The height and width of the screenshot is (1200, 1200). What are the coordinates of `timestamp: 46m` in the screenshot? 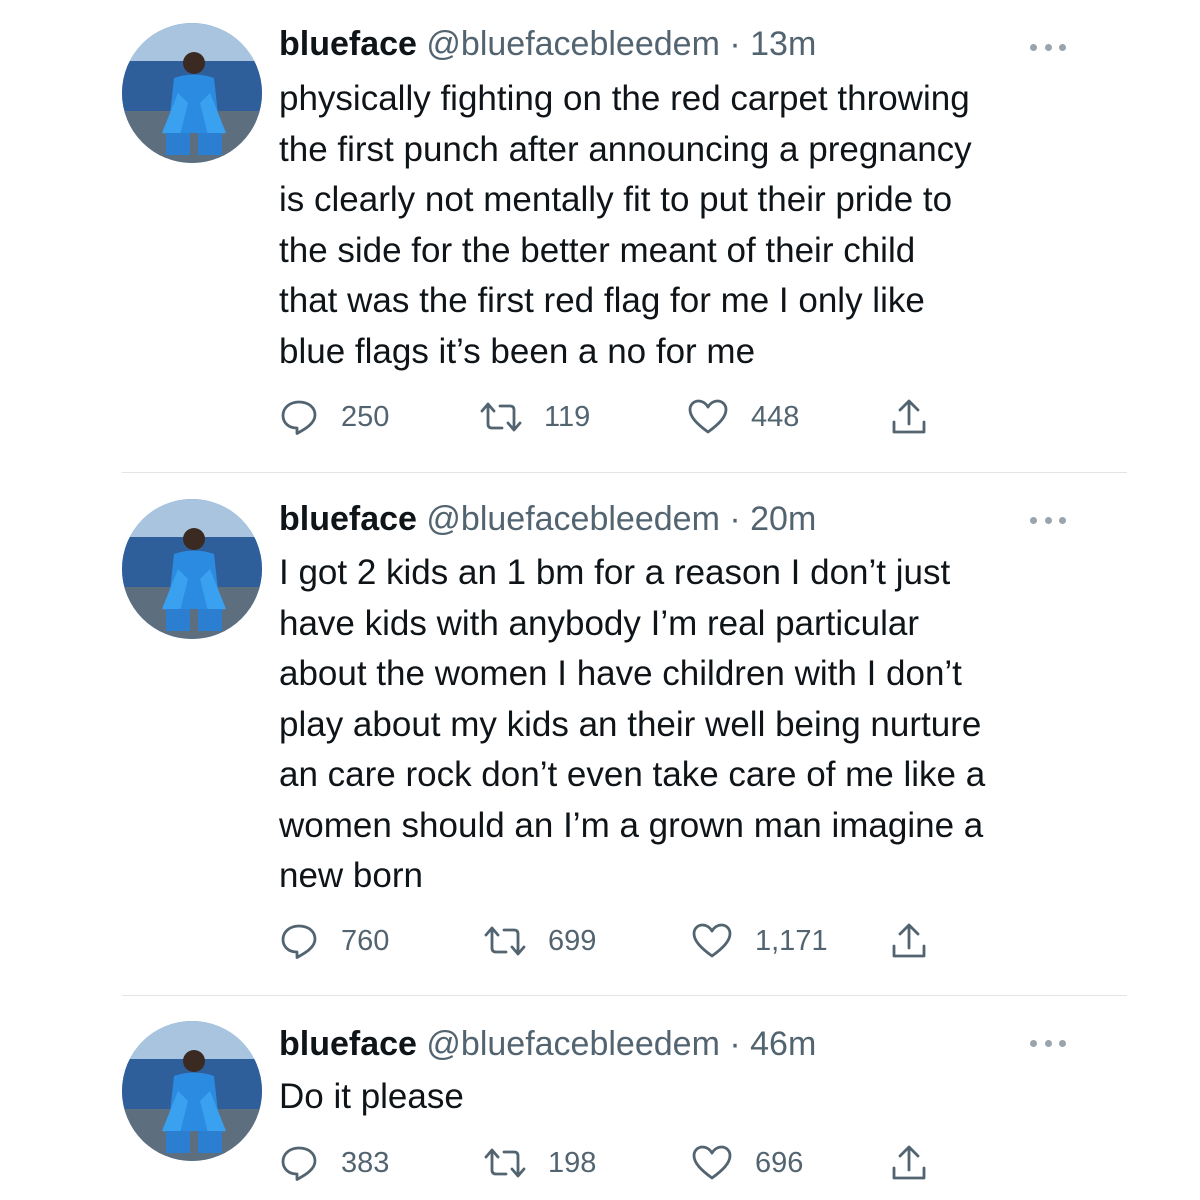 It's located at (783, 1044).